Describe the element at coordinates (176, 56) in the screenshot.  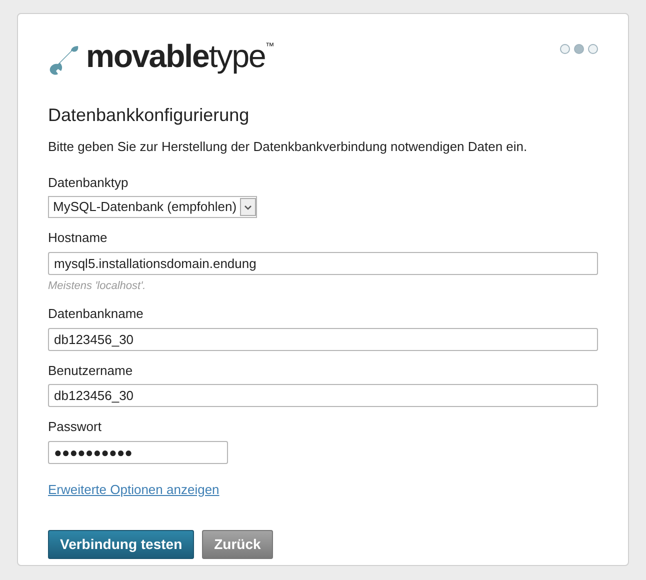
I see `logo-text: movabletype` at that location.